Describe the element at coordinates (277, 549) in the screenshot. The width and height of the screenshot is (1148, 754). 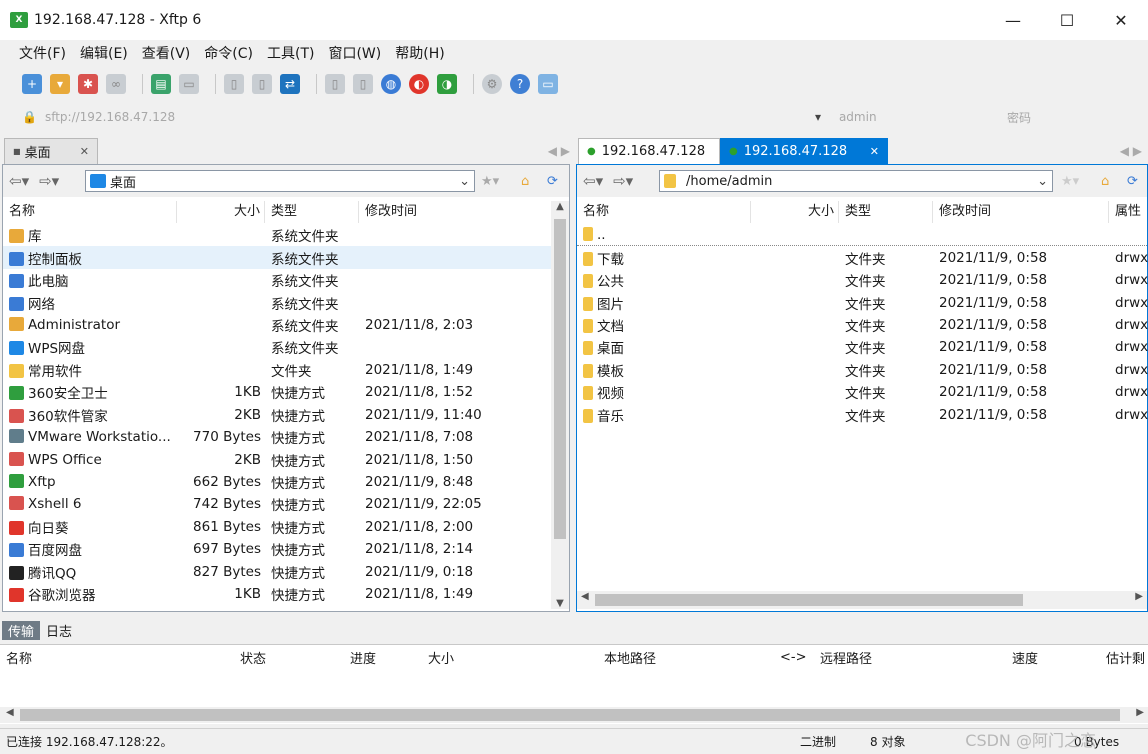
I see `table-row: 百度网盘 697 Bytes 快捷方式 2021/11/8, 2:14` at that location.